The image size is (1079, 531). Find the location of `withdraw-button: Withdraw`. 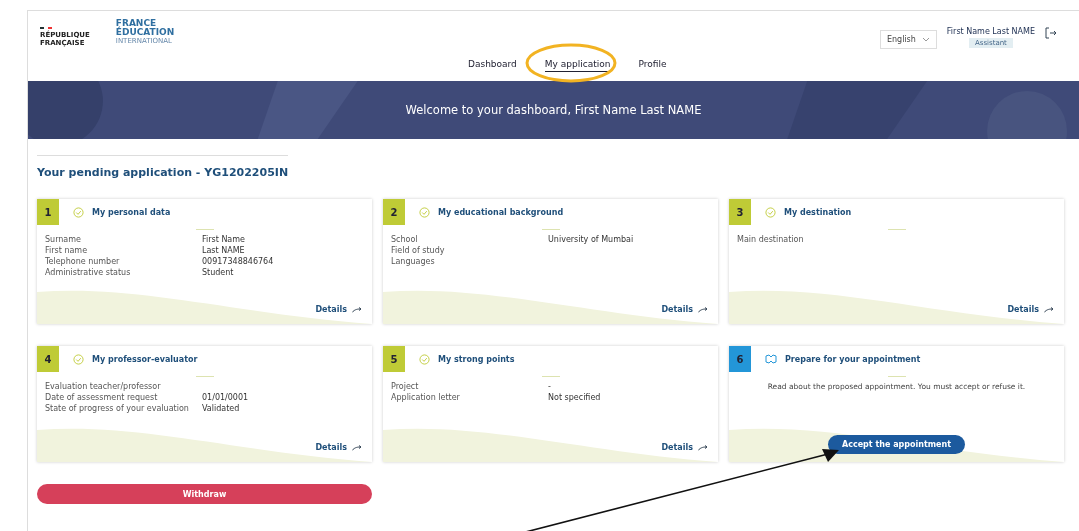

withdraw-button: Withdraw is located at coordinates (204, 494).